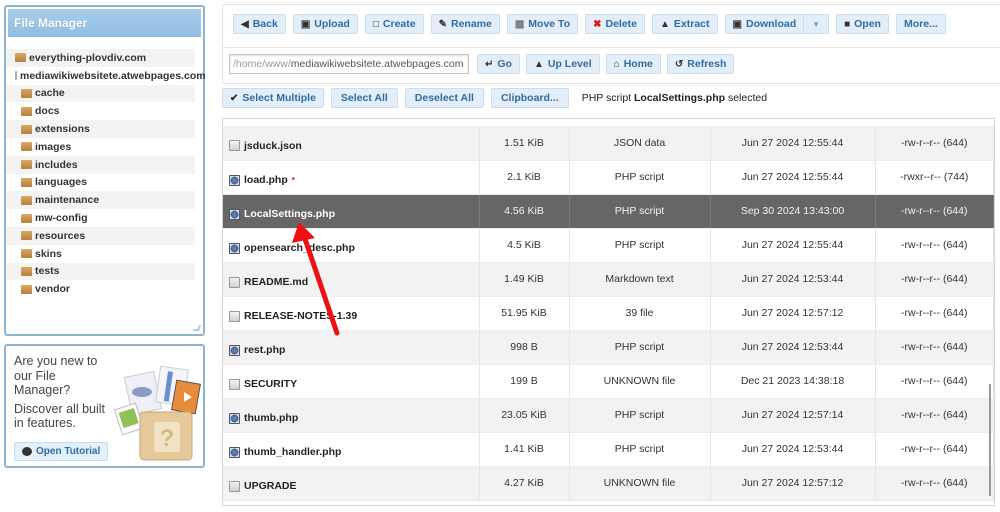  Describe the element at coordinates (265, 350) in the screenshot. I see `file-name: rest.php` at that location.